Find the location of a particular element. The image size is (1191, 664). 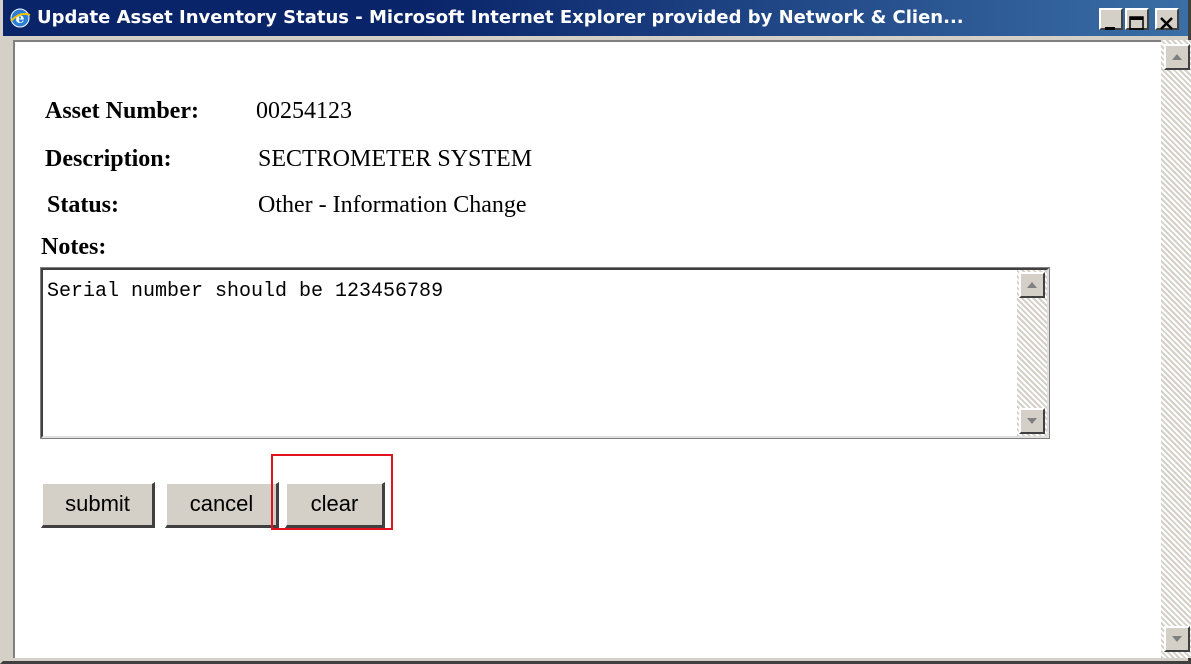

close-icon is located at coordinates (1166, 23).